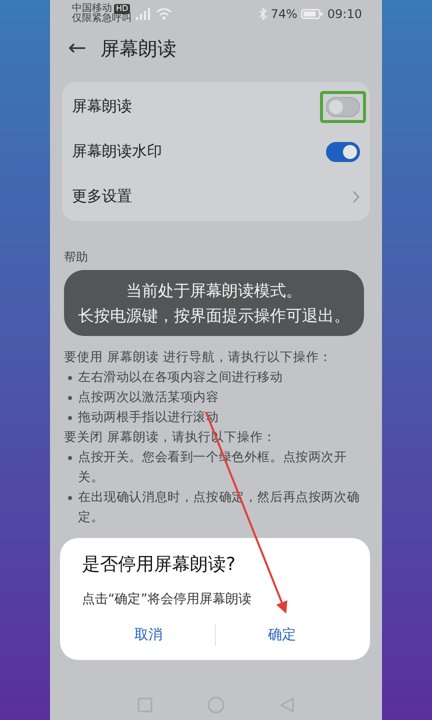  I want to click on settings-row: 更多设置, so click(216, 196).